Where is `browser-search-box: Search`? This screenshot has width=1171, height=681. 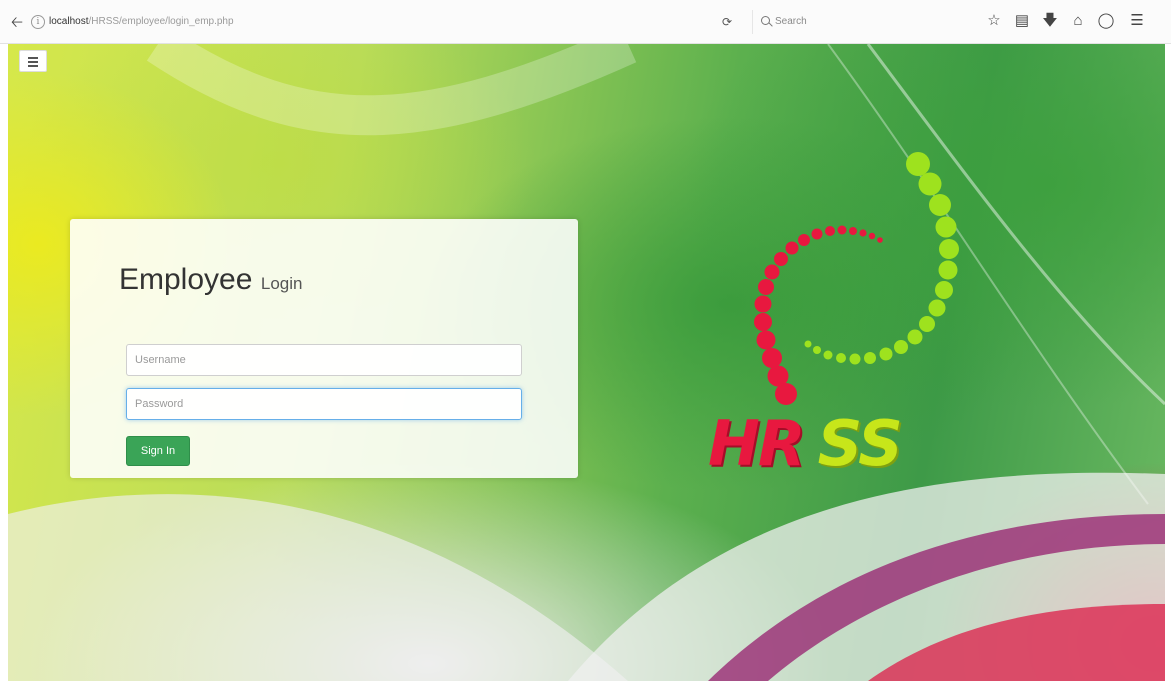
browser-search-box: Search is located at coordinates (858, 22).